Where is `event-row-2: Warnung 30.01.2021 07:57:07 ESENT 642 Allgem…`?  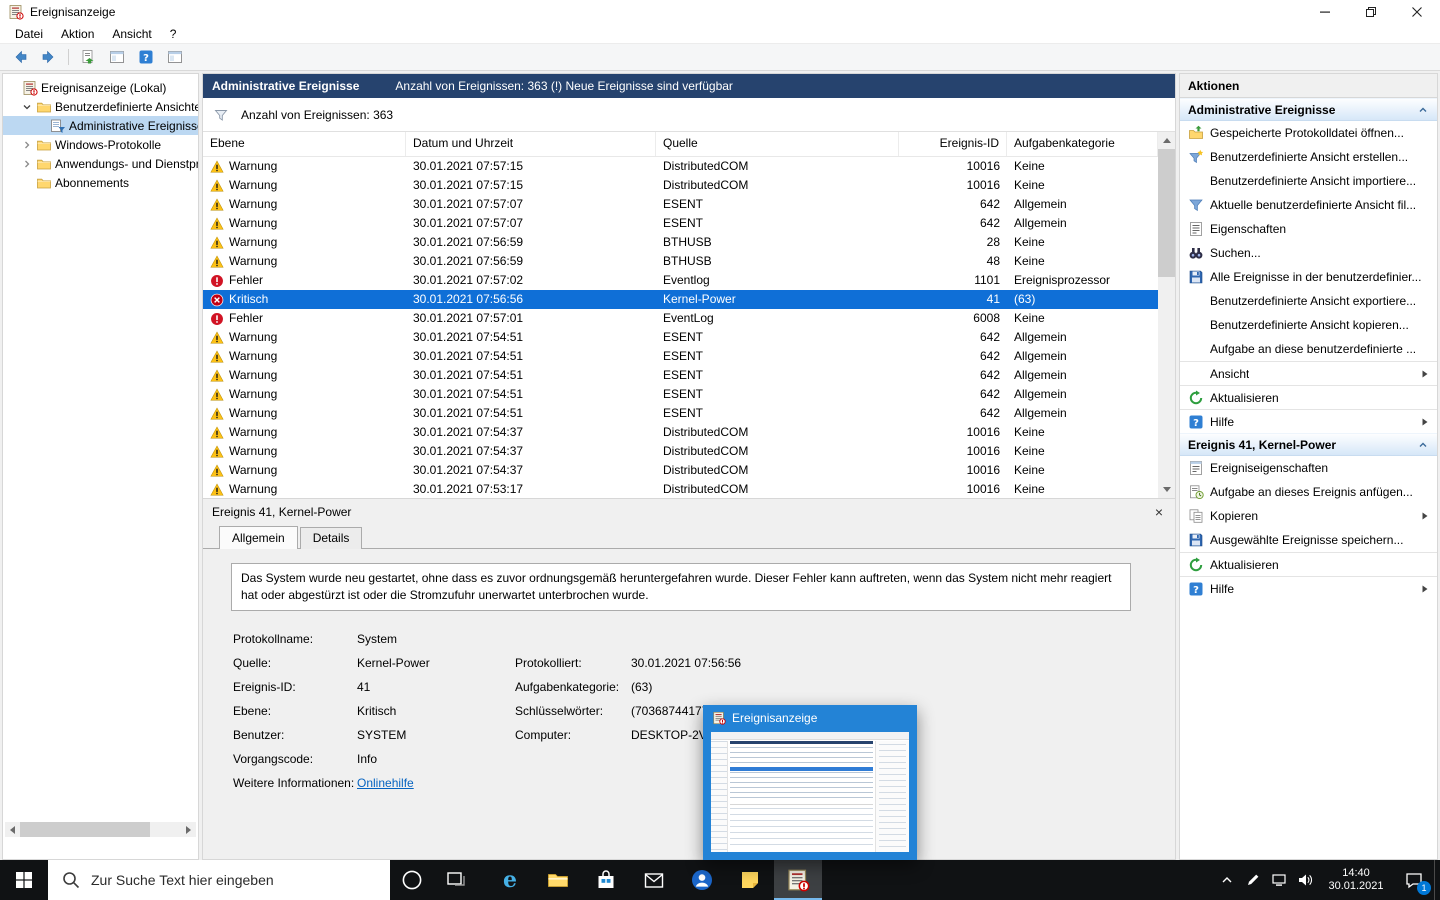 event-row-2: Warnung 30.01.2021 07:57:07 ESENT 642 Allgem… is located at coordinates (680, 204).